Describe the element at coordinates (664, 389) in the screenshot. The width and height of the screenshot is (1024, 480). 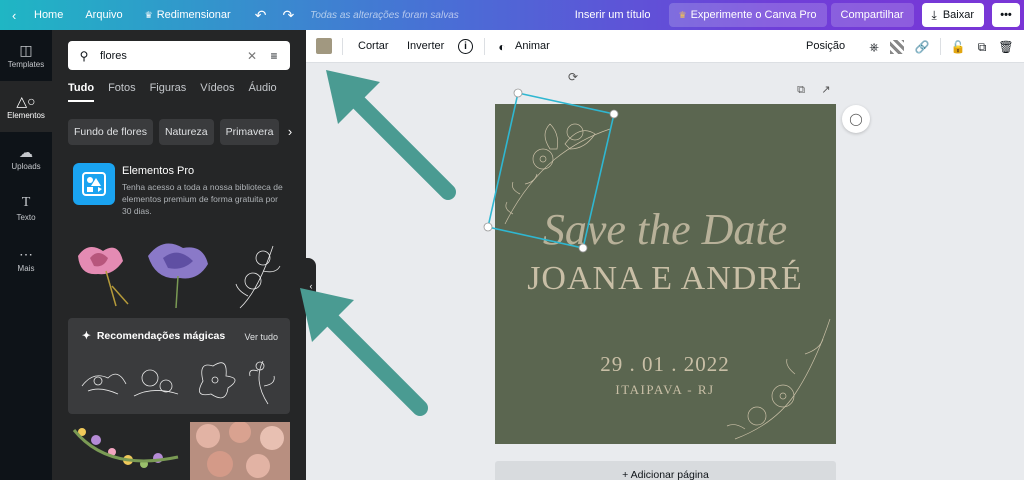
I see `event-location: ITAIPAVA - RJ` at that location.